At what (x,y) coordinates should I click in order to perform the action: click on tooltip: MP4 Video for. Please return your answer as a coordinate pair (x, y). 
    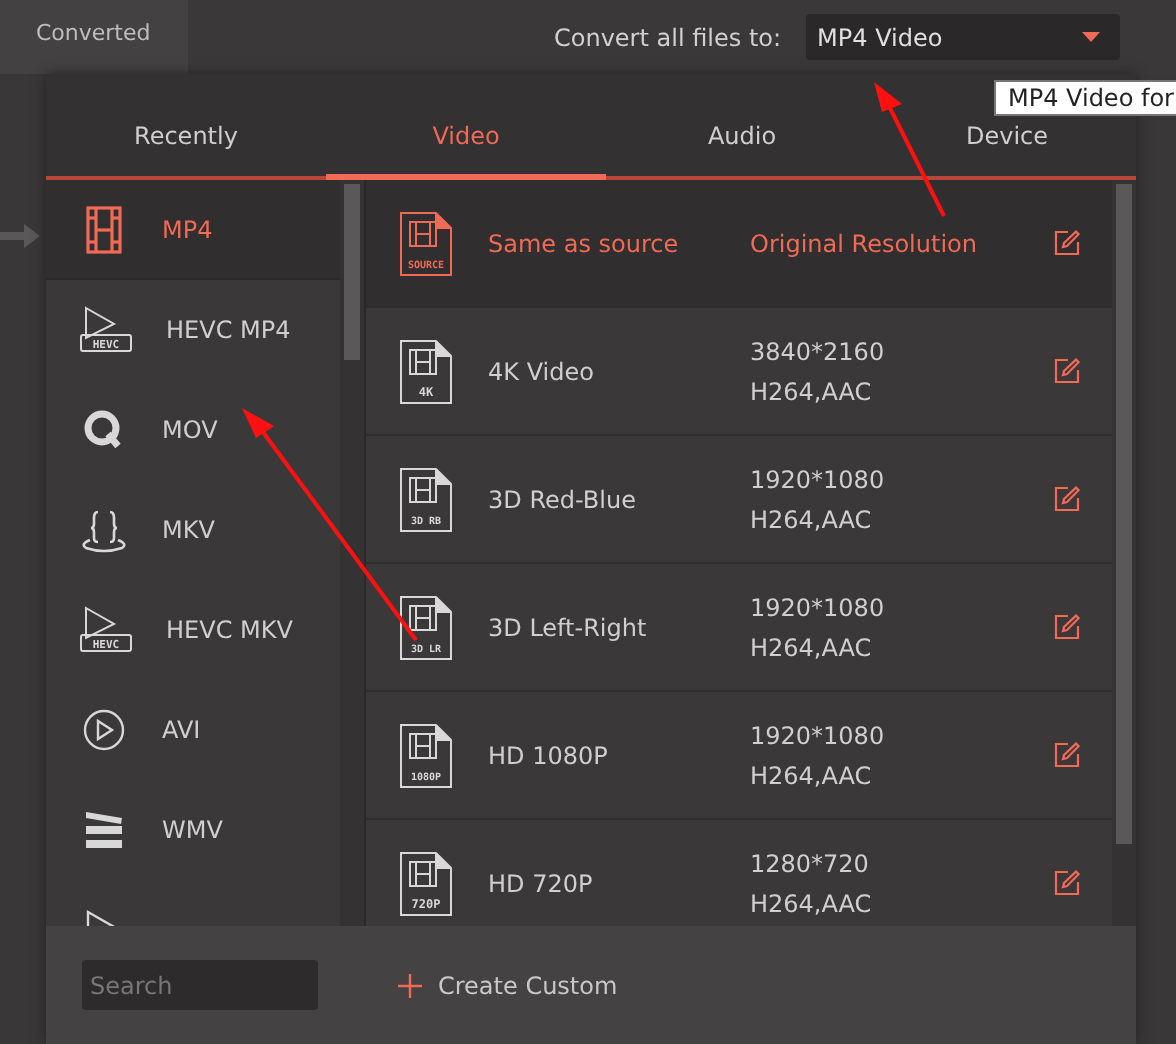
    Looking at the image, I should click on (1085, 98).